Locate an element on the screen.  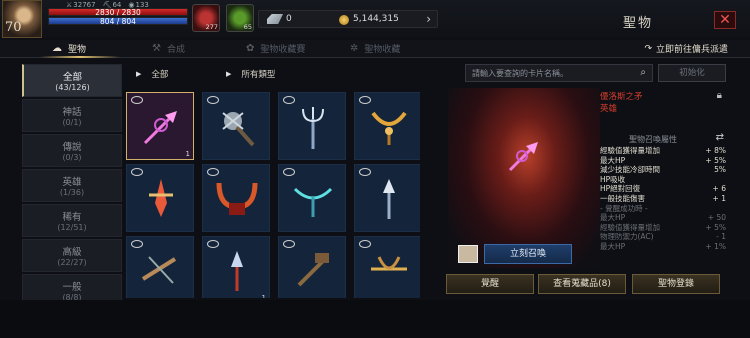
category-name: 全部 is located at coordinates (72, 77).